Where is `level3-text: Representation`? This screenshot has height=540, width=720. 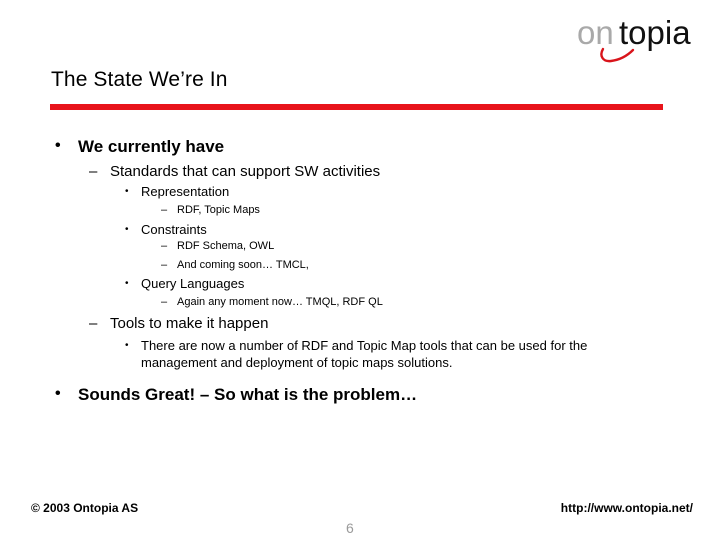 level3-text: Representation is located at coordinates (185, 191).